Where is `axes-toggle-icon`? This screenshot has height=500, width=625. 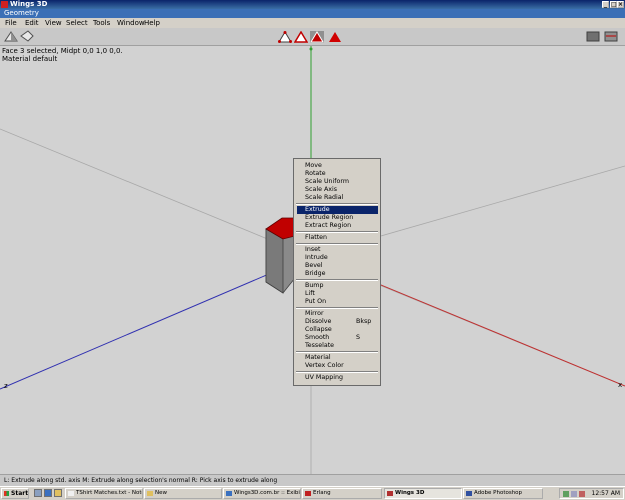 axes-toggle-icon is located at coordinates (611, 36).